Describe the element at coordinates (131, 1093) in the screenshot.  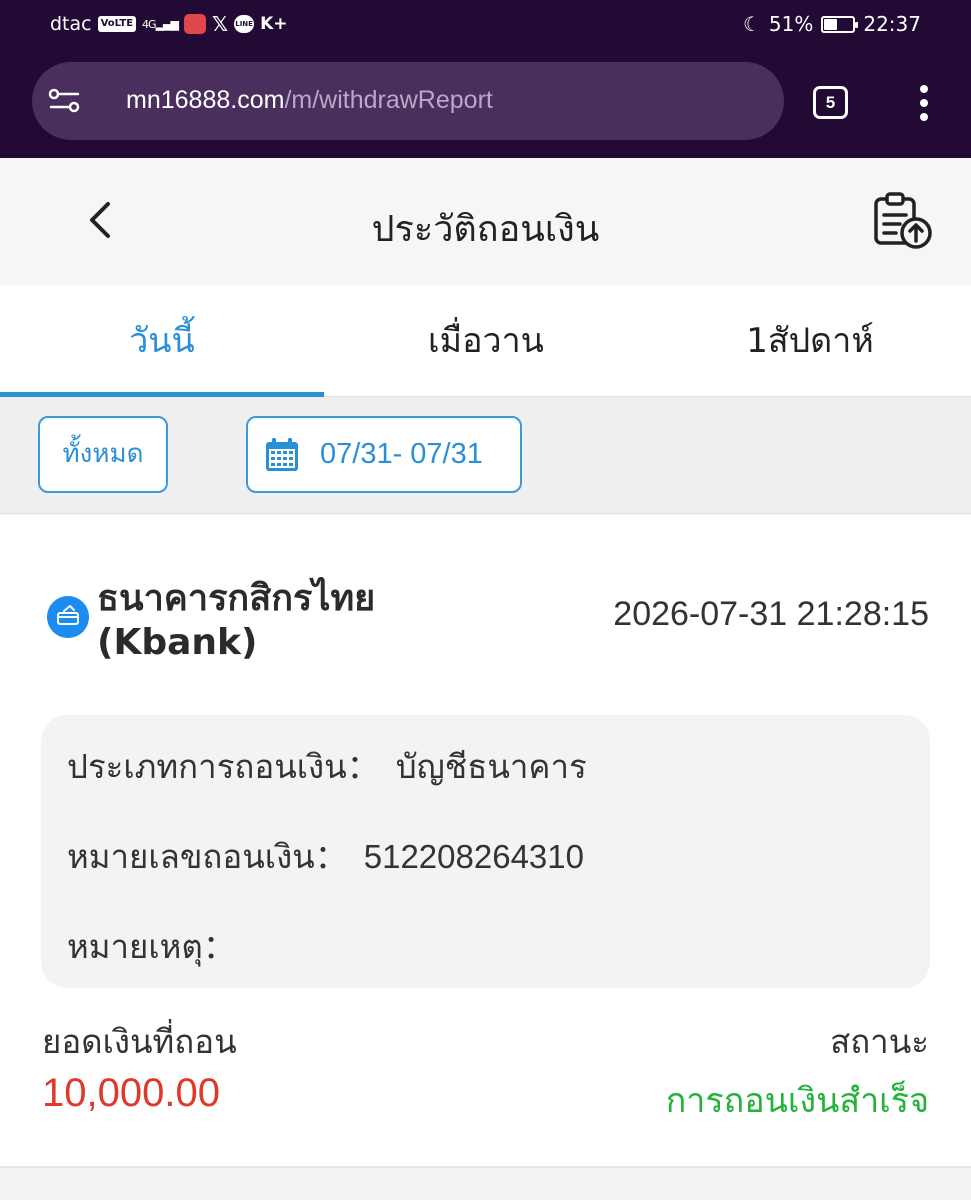
I see `amount-value: 10,000.00` at that location.